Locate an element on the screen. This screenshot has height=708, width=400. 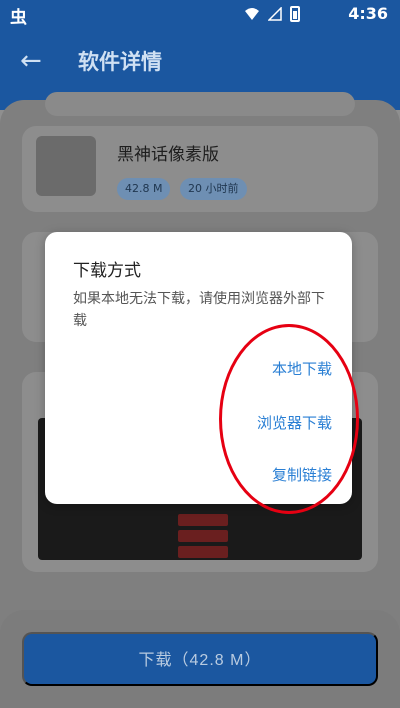
app-updated-badge: 20 小时前 is located at coordinates (213, 189).